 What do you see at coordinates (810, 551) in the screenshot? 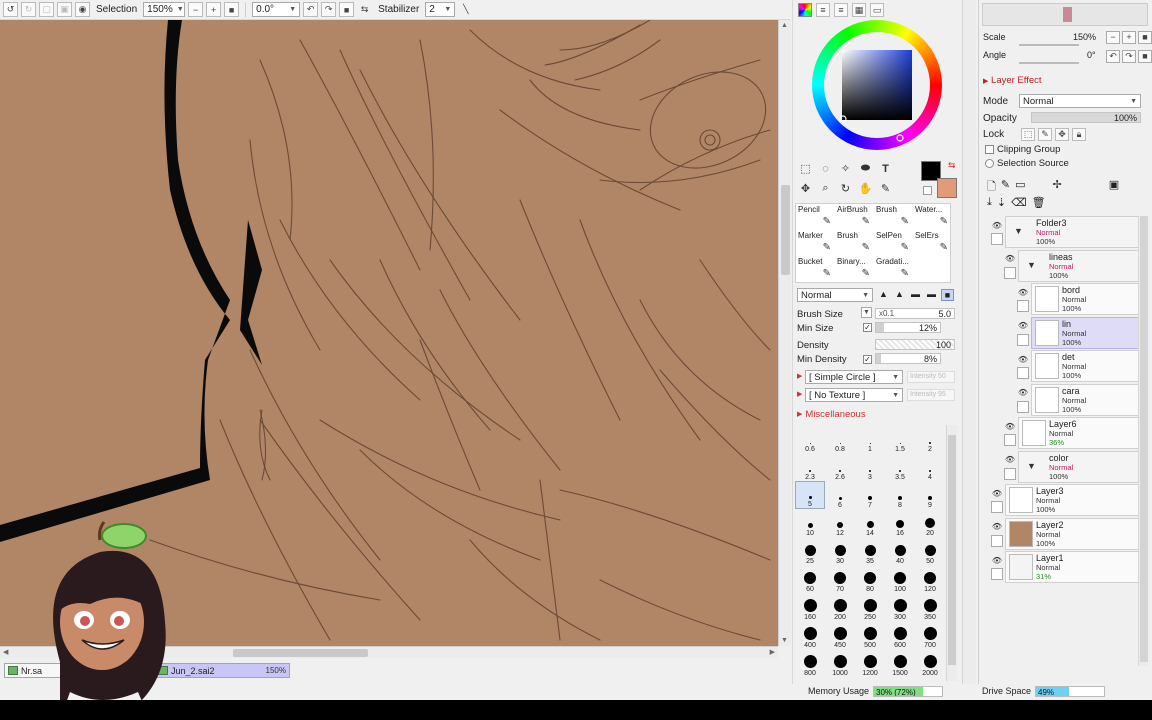
I see `brush-size-preset: 25` at bounding box center [810, 551].